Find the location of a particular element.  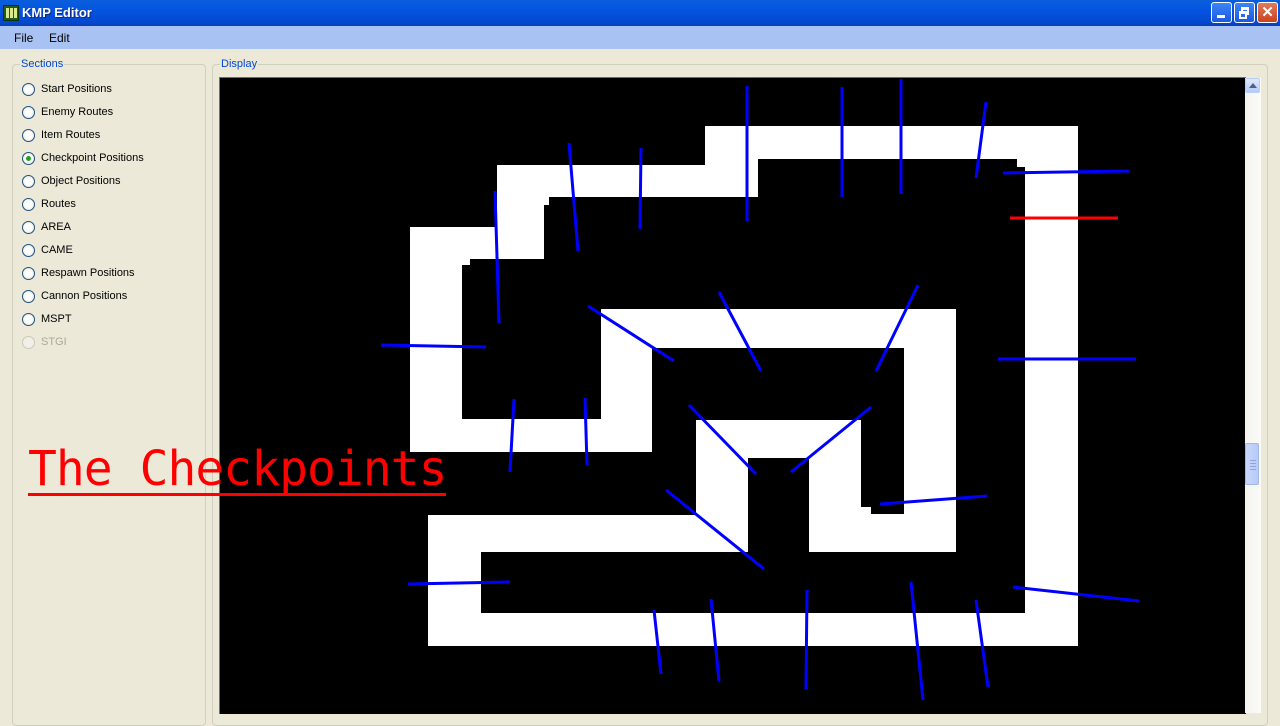

section-option-start-positions: Start Positions is located at coordinates (67, 89).